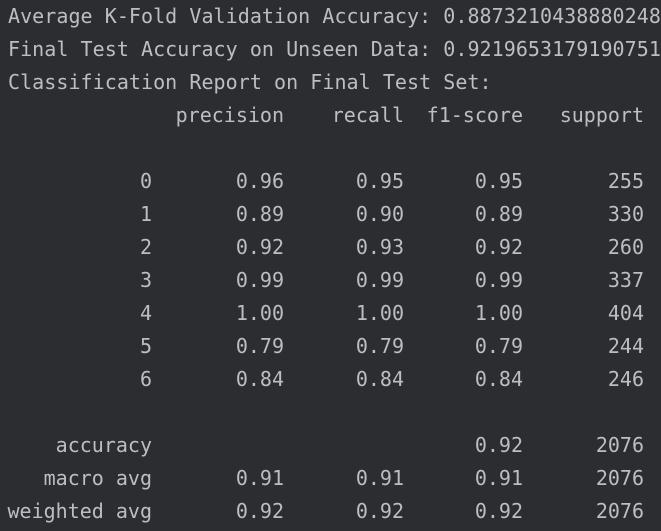 This screenshot has height=531, width=661. What do you see at coordinates (330, 346) in the screenshot?
I see `table-row: 5 0.79 0.79 0.79 244` at bounding box center [330, 346].